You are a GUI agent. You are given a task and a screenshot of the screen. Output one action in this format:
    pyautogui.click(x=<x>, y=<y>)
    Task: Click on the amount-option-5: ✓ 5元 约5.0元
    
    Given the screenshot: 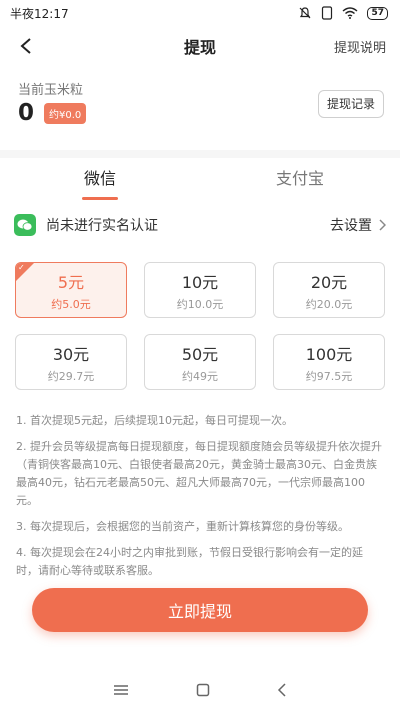 What is the action you would take?
    pyautogui.click(x=71, y=290)
    